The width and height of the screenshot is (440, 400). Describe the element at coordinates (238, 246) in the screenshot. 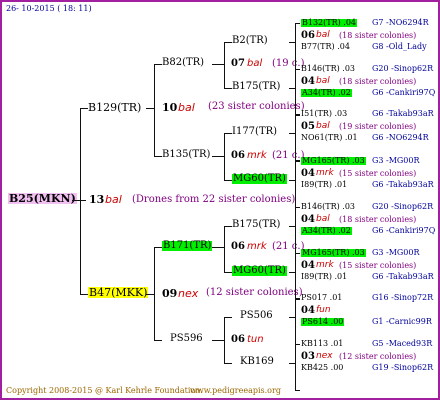

I see `grandparent-3-generation: 06` at that location.